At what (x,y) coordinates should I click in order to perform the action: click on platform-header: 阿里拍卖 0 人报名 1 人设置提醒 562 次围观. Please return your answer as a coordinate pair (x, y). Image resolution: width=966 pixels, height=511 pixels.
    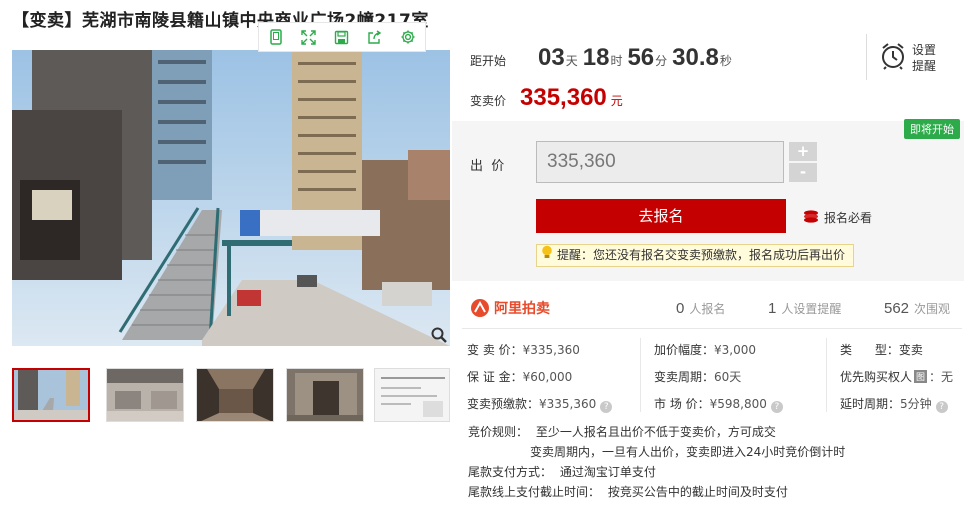
    Looking at the image, I should click on (714, 310).